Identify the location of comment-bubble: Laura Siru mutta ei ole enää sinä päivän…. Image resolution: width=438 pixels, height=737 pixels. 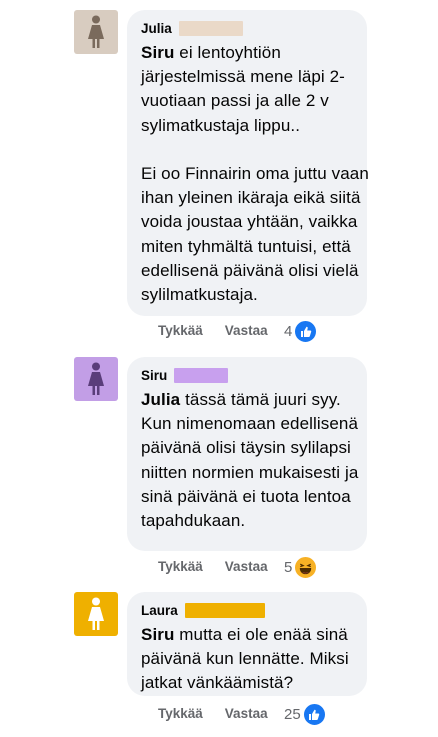
(247, 644).